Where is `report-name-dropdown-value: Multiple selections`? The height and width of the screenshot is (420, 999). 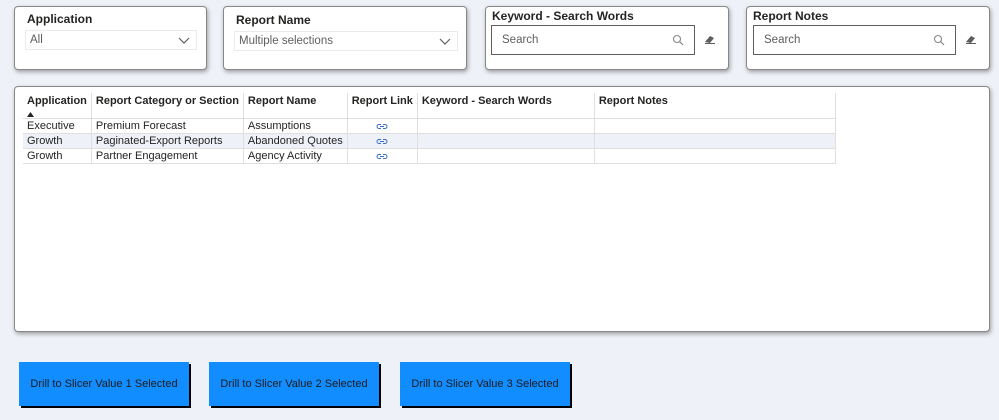 report-name-dropdown-value: Multiple selections is located at coordinates (286, 41).